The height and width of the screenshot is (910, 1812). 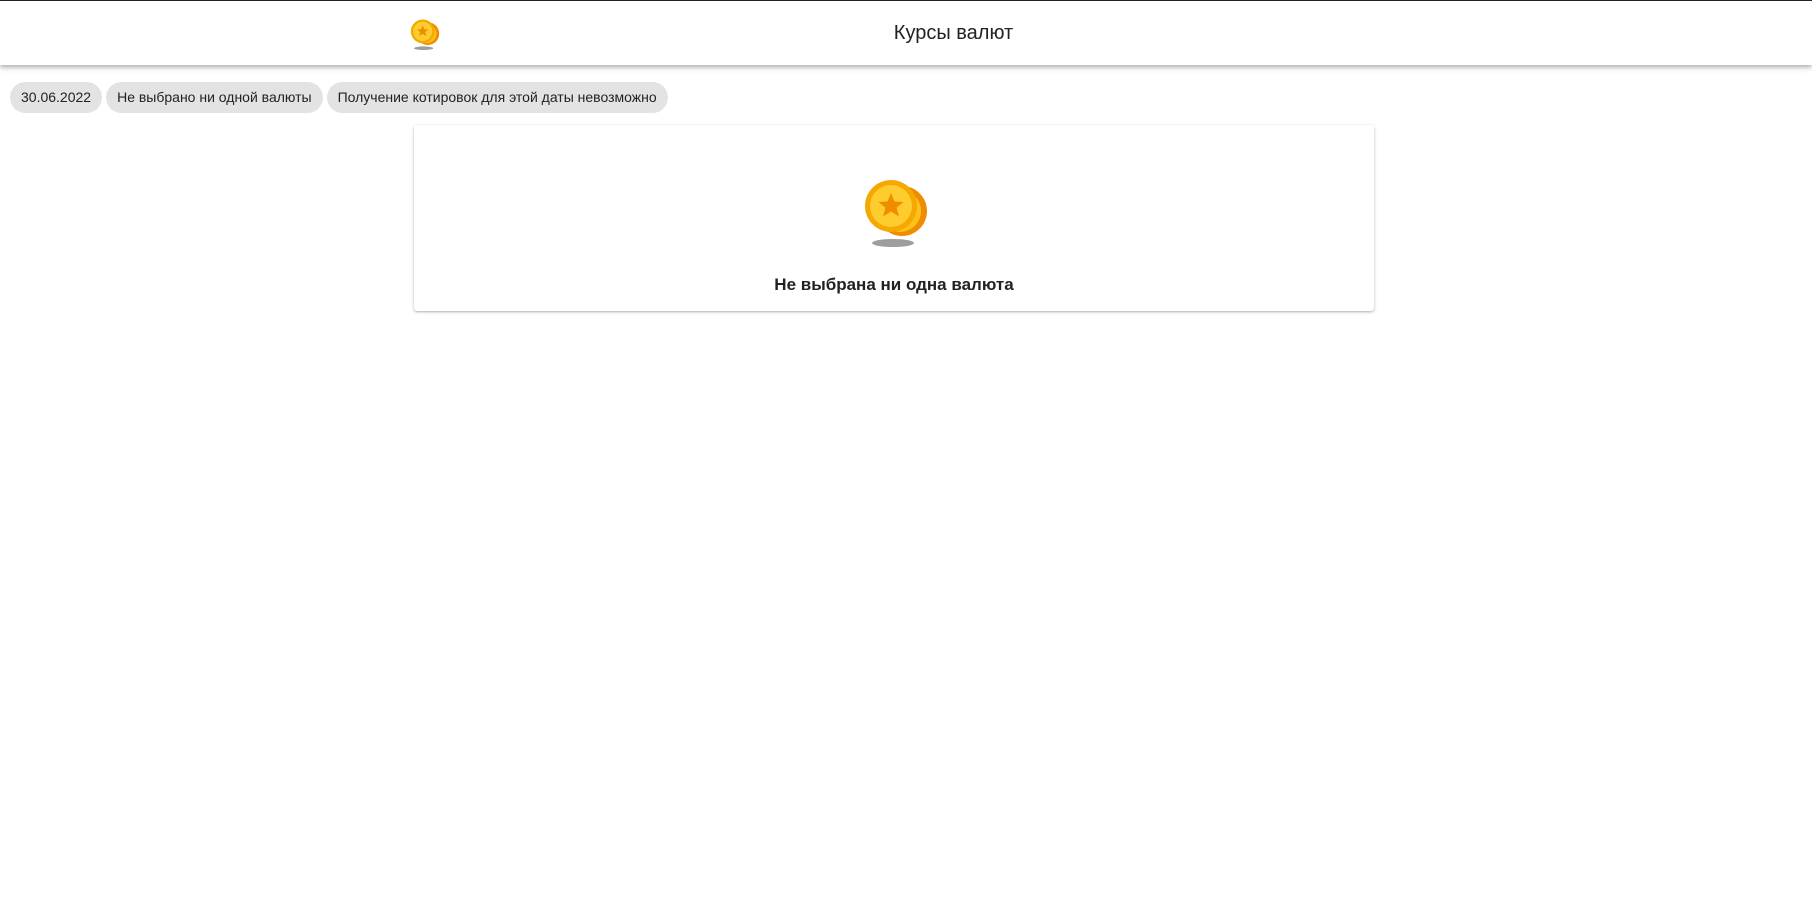 I want to click on app-header: Курсы валют, so click(x=906, y=32).